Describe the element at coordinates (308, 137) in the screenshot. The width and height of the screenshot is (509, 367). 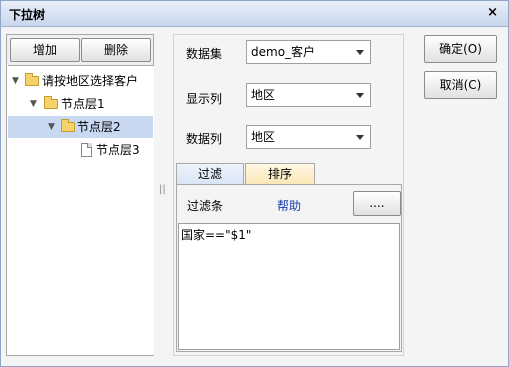
I see `data-column-select: 地区` at that location.